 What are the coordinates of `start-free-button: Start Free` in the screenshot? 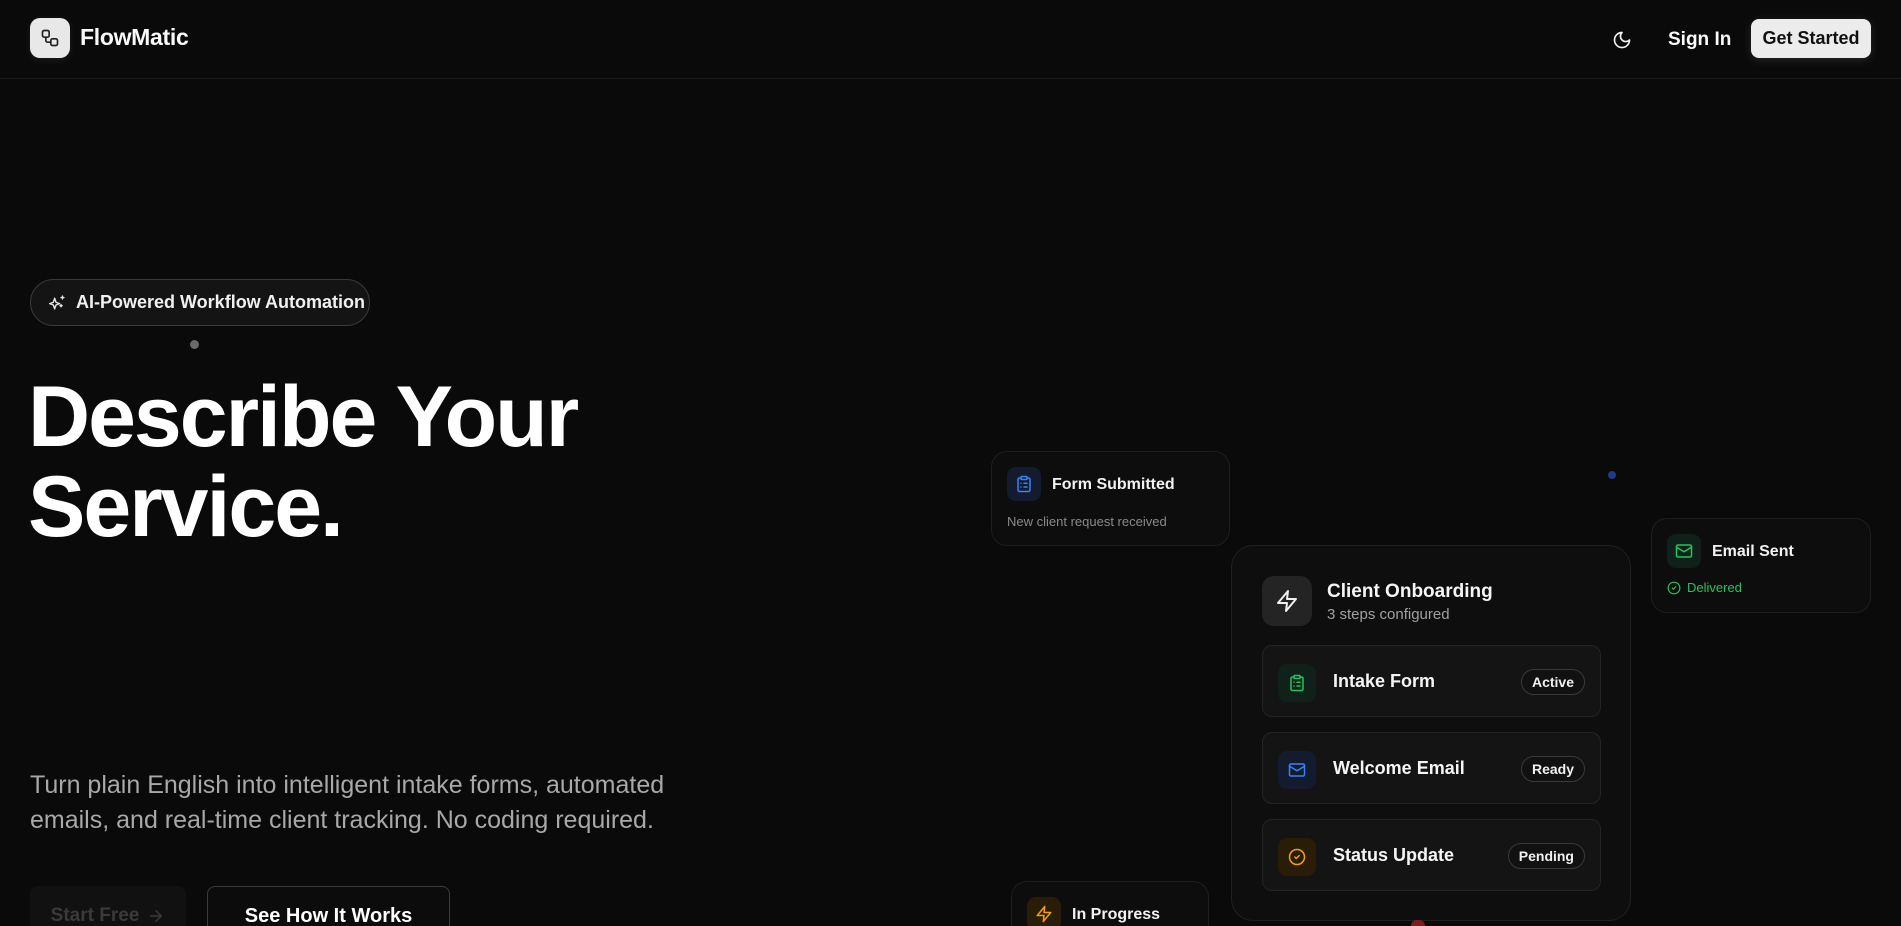 It's located at (108, 906).